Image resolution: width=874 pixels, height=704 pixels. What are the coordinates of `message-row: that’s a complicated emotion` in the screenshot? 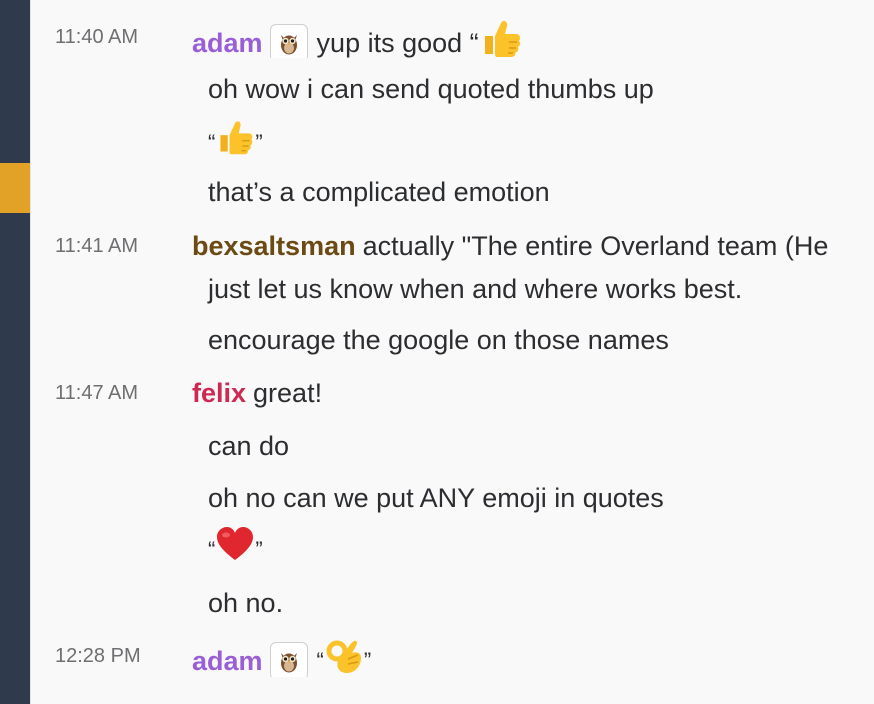 It's located at (452, 192).